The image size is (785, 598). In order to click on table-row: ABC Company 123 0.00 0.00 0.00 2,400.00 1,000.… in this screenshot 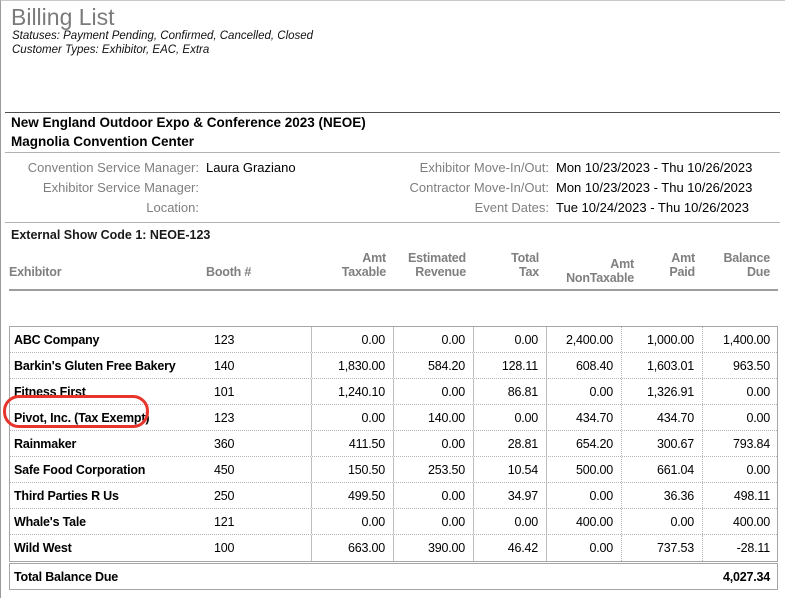, I will do `click(393, 340)`.